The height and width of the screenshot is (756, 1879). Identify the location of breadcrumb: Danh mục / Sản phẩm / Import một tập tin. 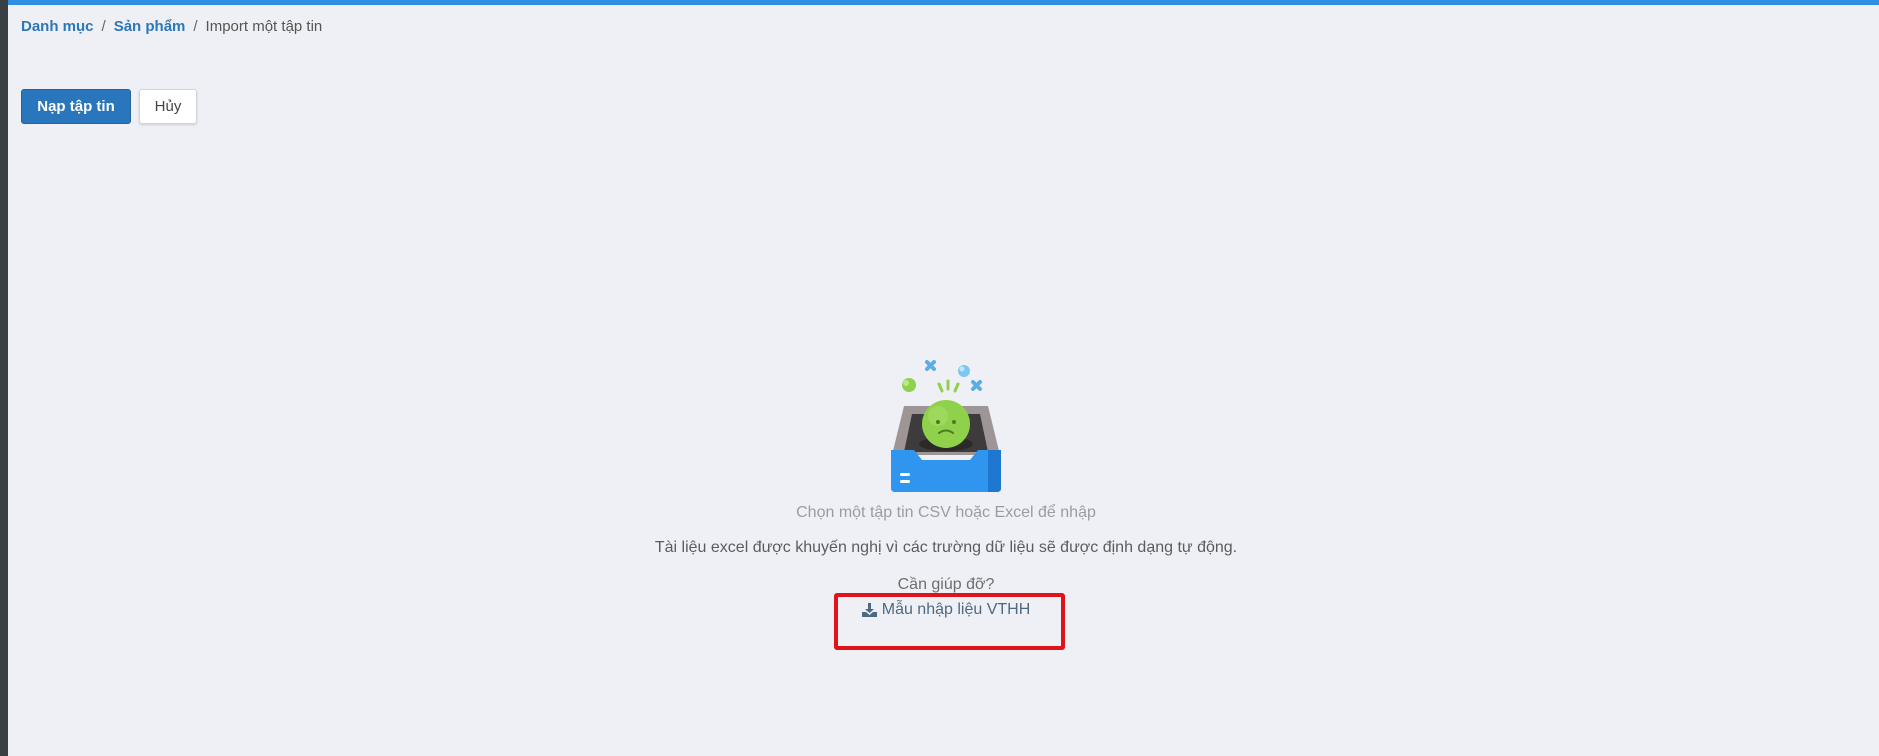
(171, 26).